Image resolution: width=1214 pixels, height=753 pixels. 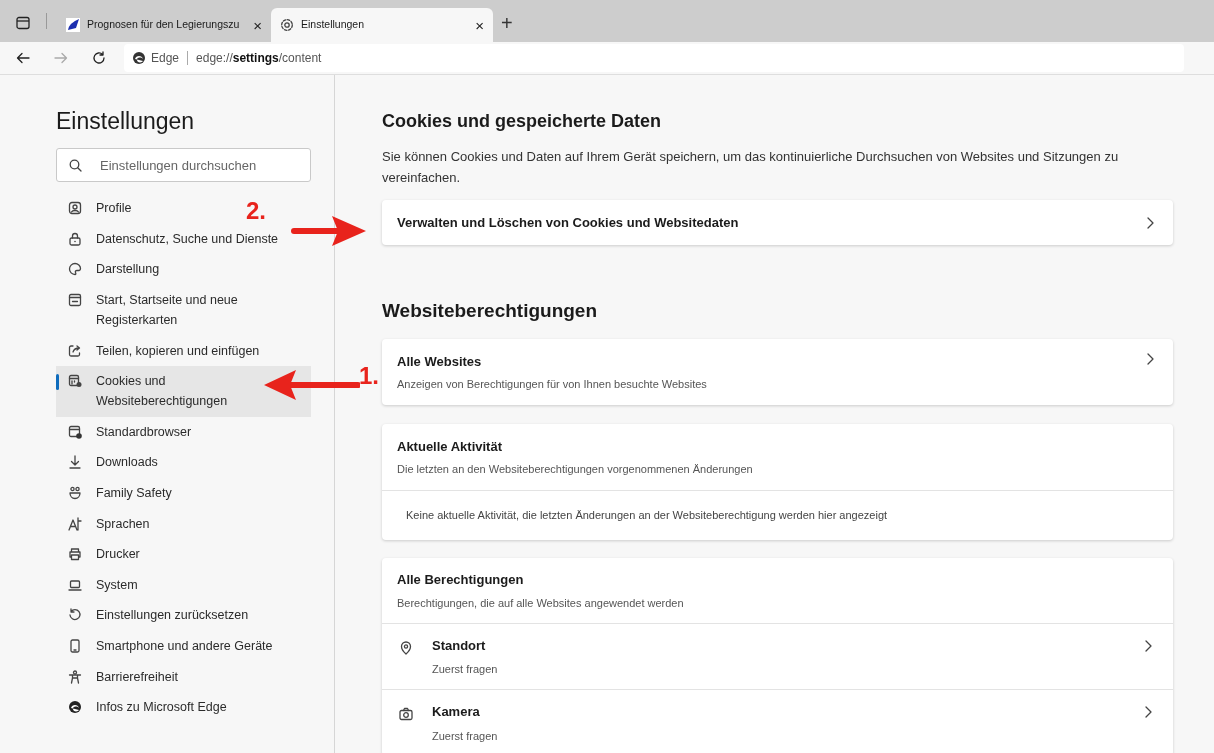 What do you see at coordinates (75, 350) in the screenshot?
I see `share-icon` at bounding box center [75, 350].